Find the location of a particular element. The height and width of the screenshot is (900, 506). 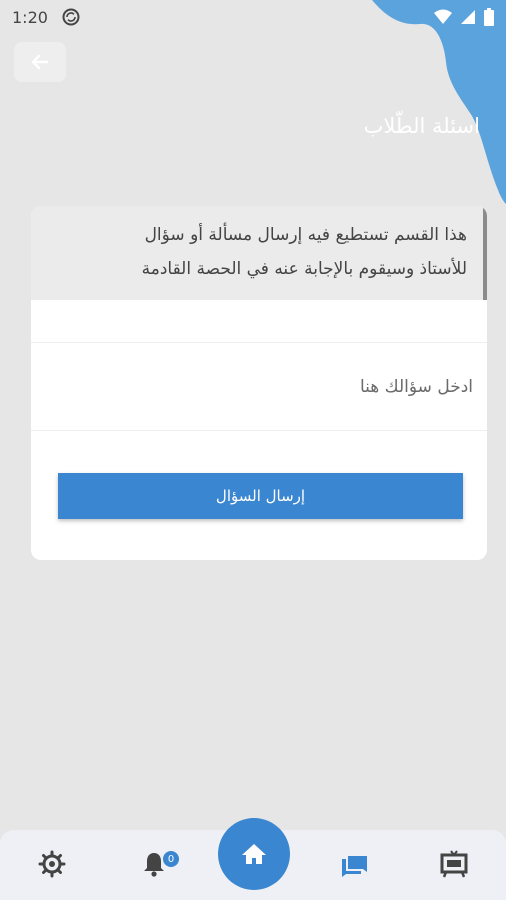

nav-home-button is located at coordinates (254, 854).